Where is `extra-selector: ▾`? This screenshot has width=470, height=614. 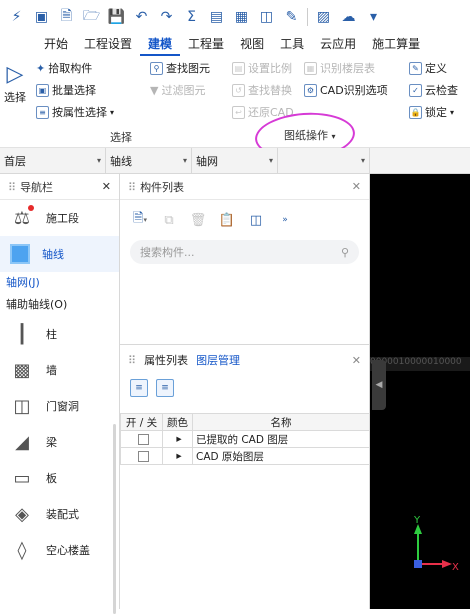
extra-selector: ▾ is located at coordinates (324, 160).